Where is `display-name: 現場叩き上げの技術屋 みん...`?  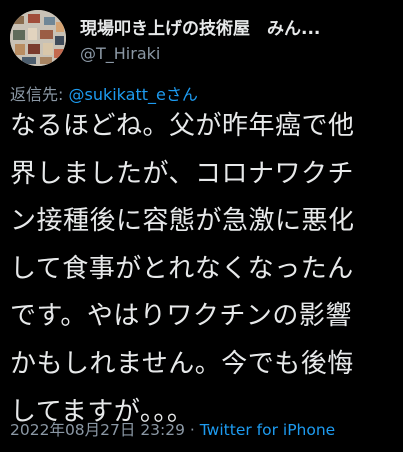
display-name: 現場叩き上げの技術屋 みん... is located at coordinates (230, 26).